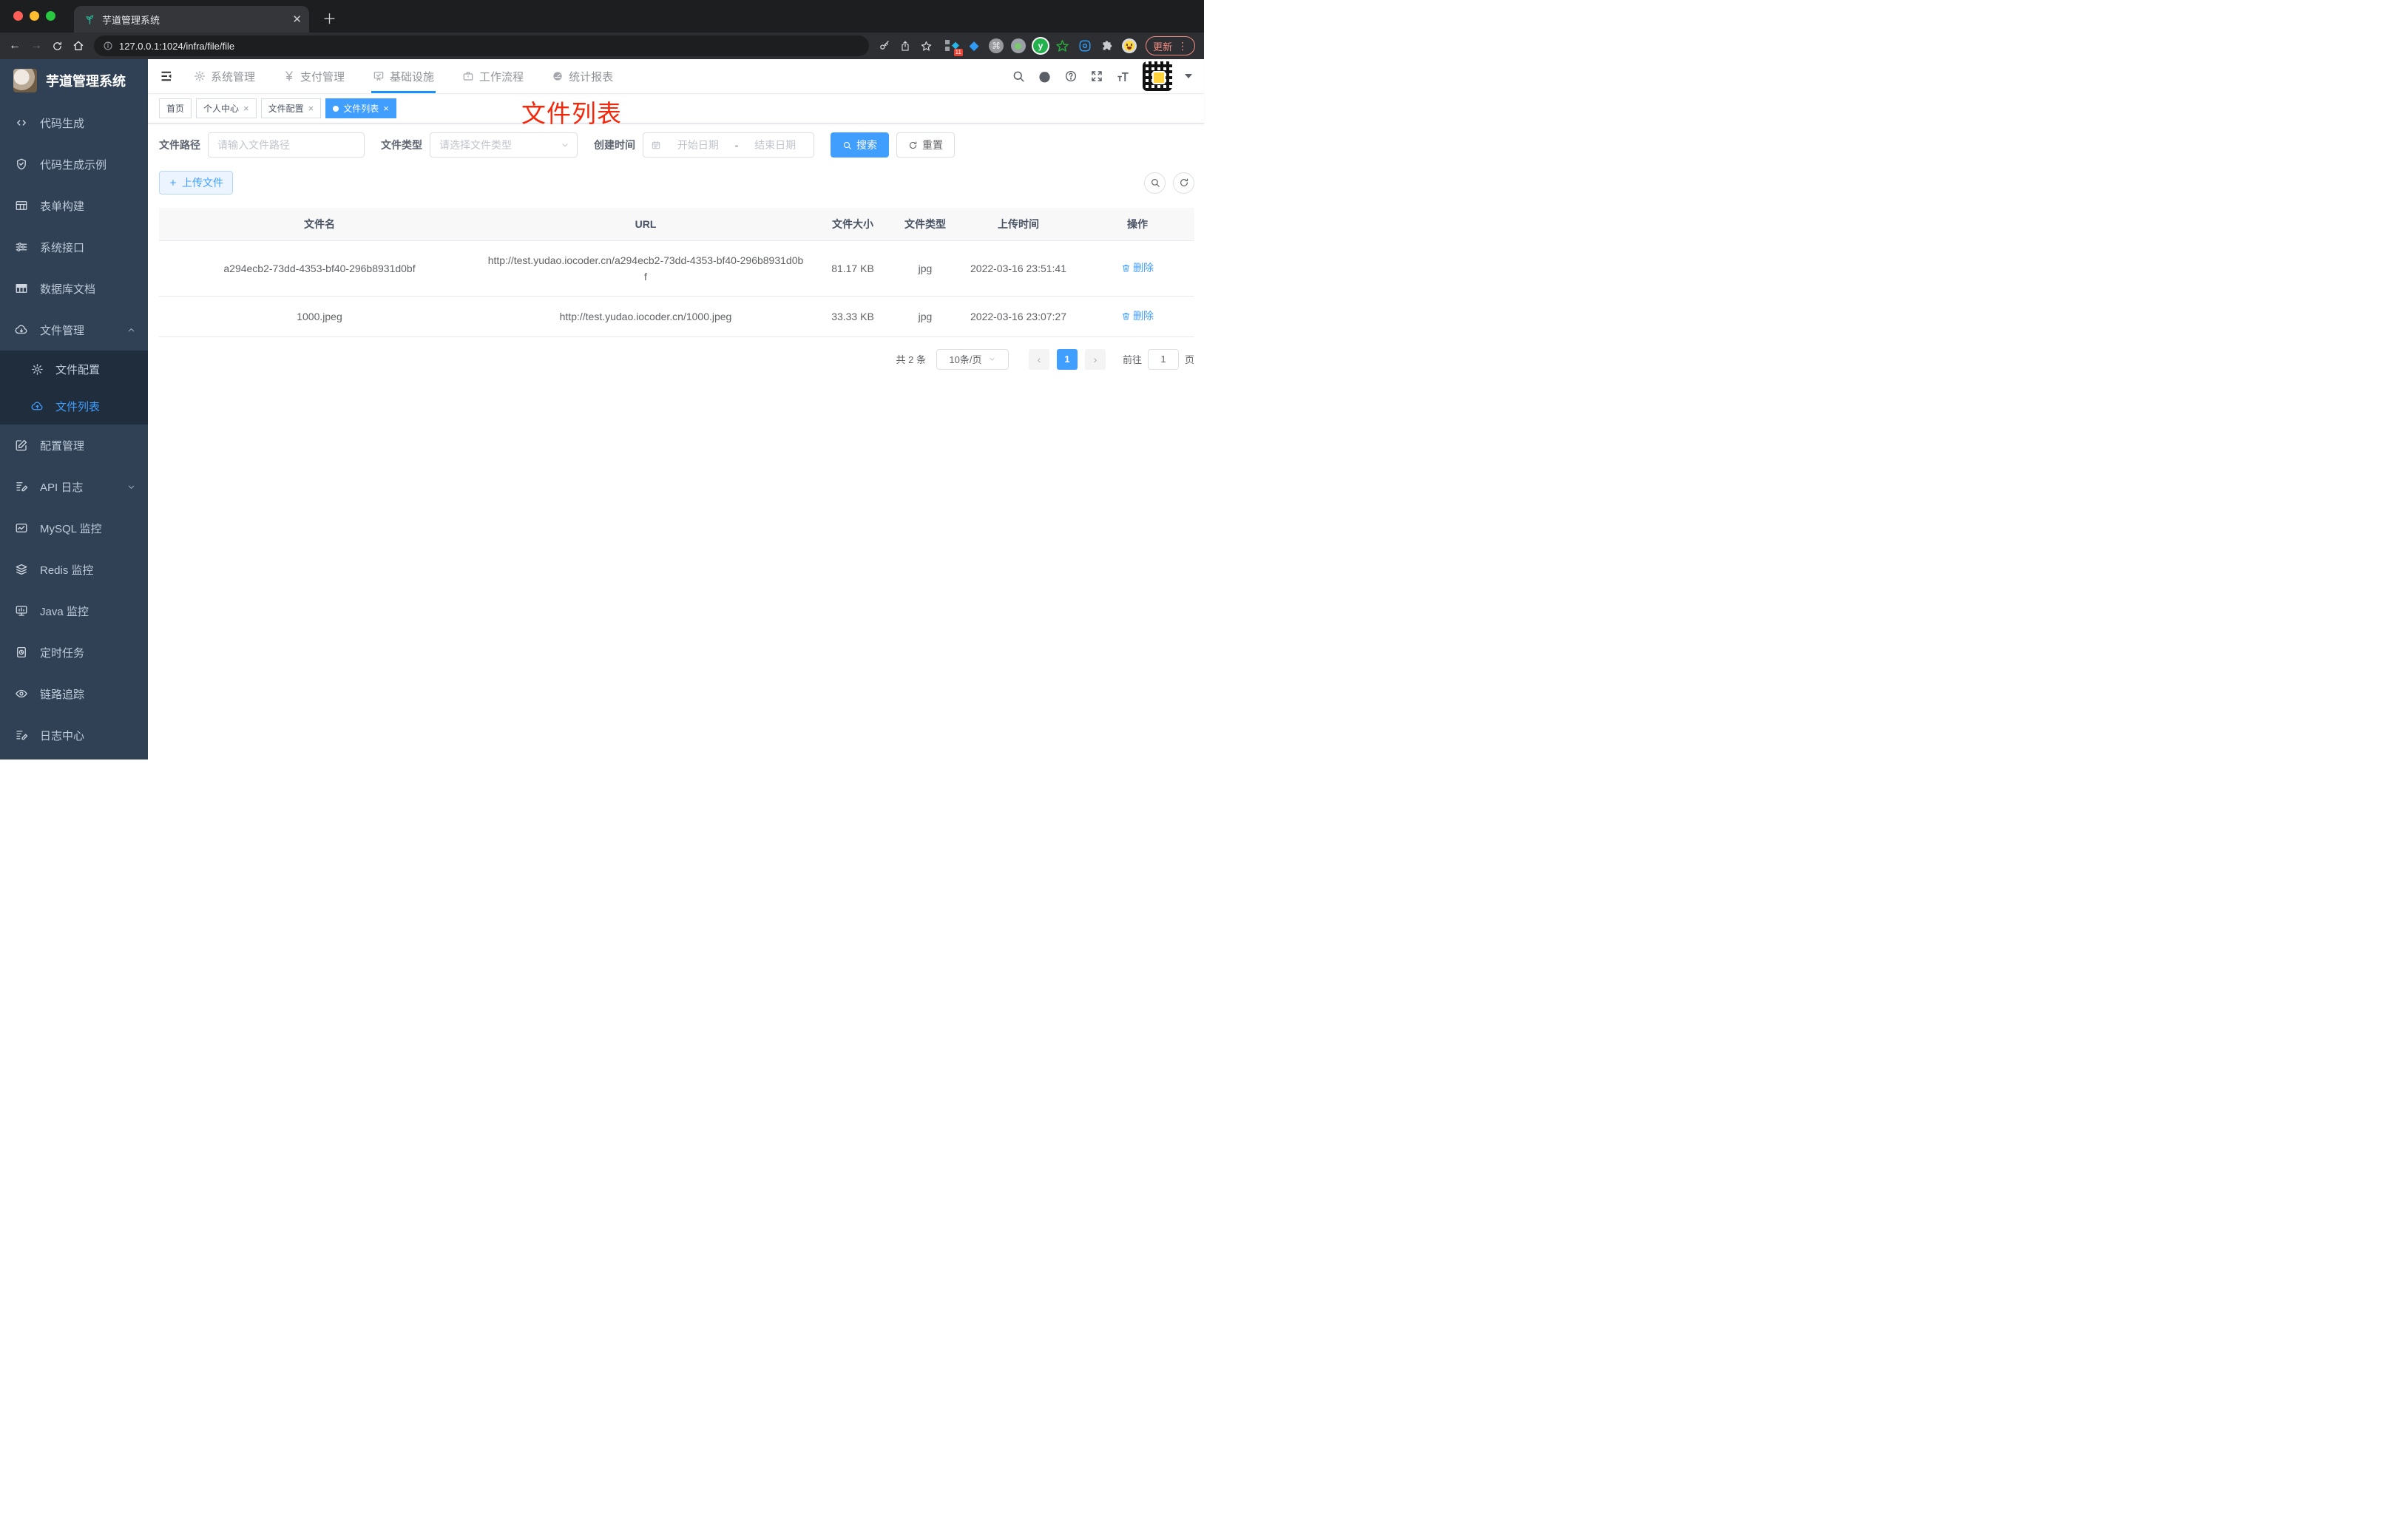 The height and width of the screenshot is (1519, 2408). Describe the element at coordinates (925, 145) in the screenshot. I see `reset-button: 重置` at that location.